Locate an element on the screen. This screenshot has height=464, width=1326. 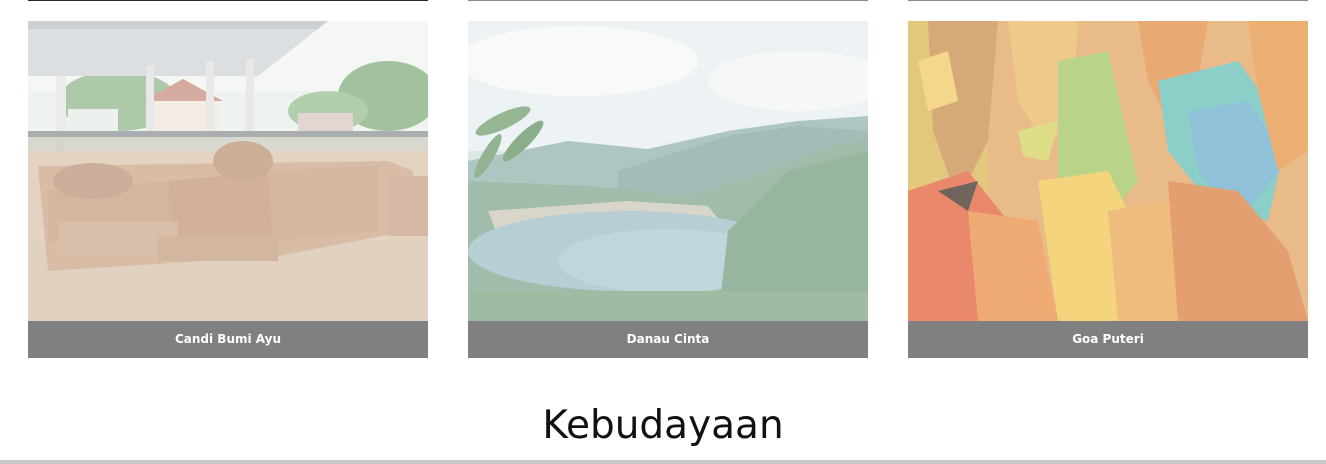
caption-danau-cinta: Danau Cinta is located at coordinates (668, 339).